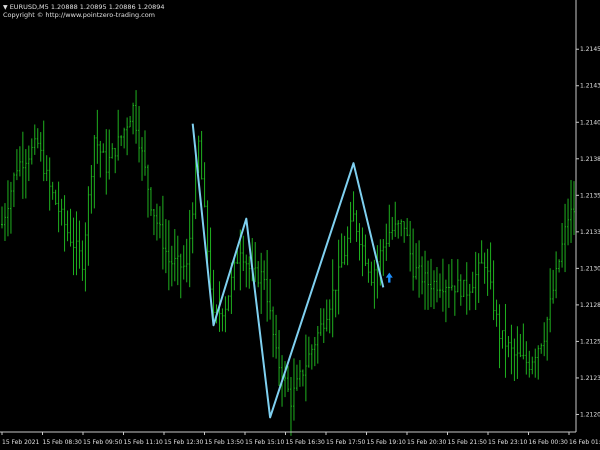 This screenshot has height=450, width=600. I want to click on price-tick-label: 1.21255, so click(590, 341).